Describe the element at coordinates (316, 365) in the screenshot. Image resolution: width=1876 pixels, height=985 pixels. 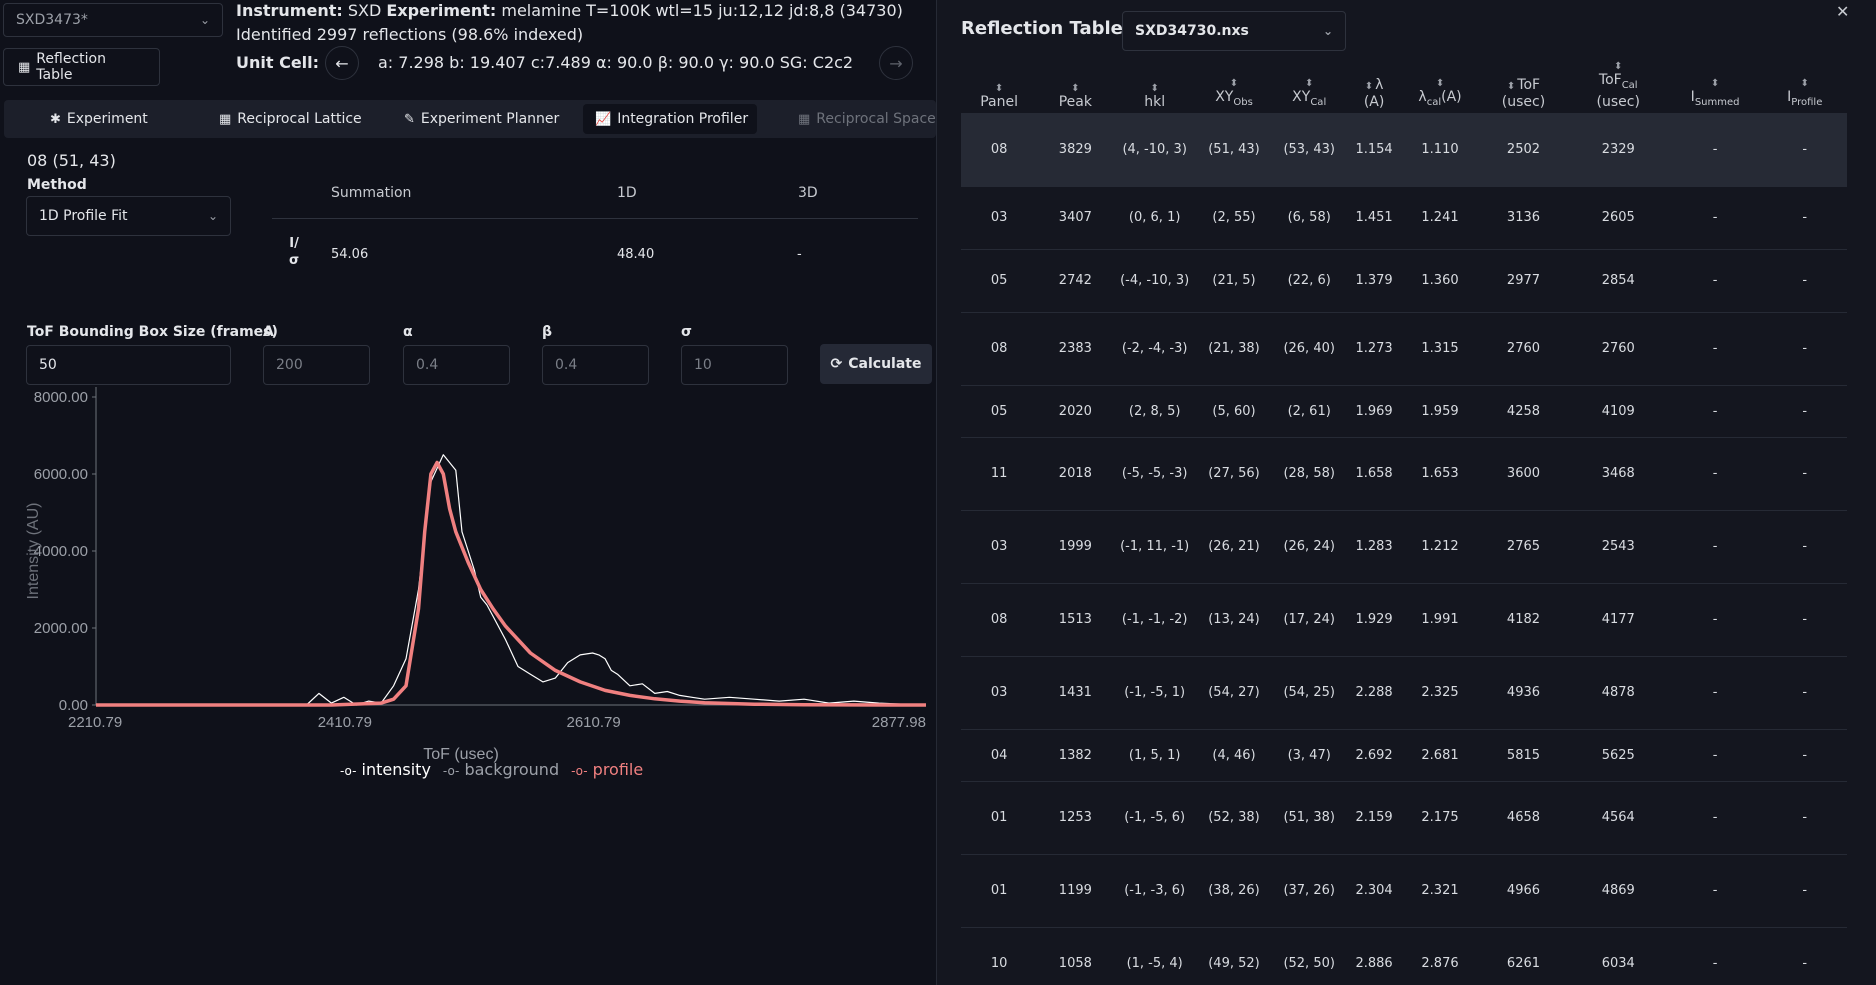
I see `param-a-input: 200` at that location.